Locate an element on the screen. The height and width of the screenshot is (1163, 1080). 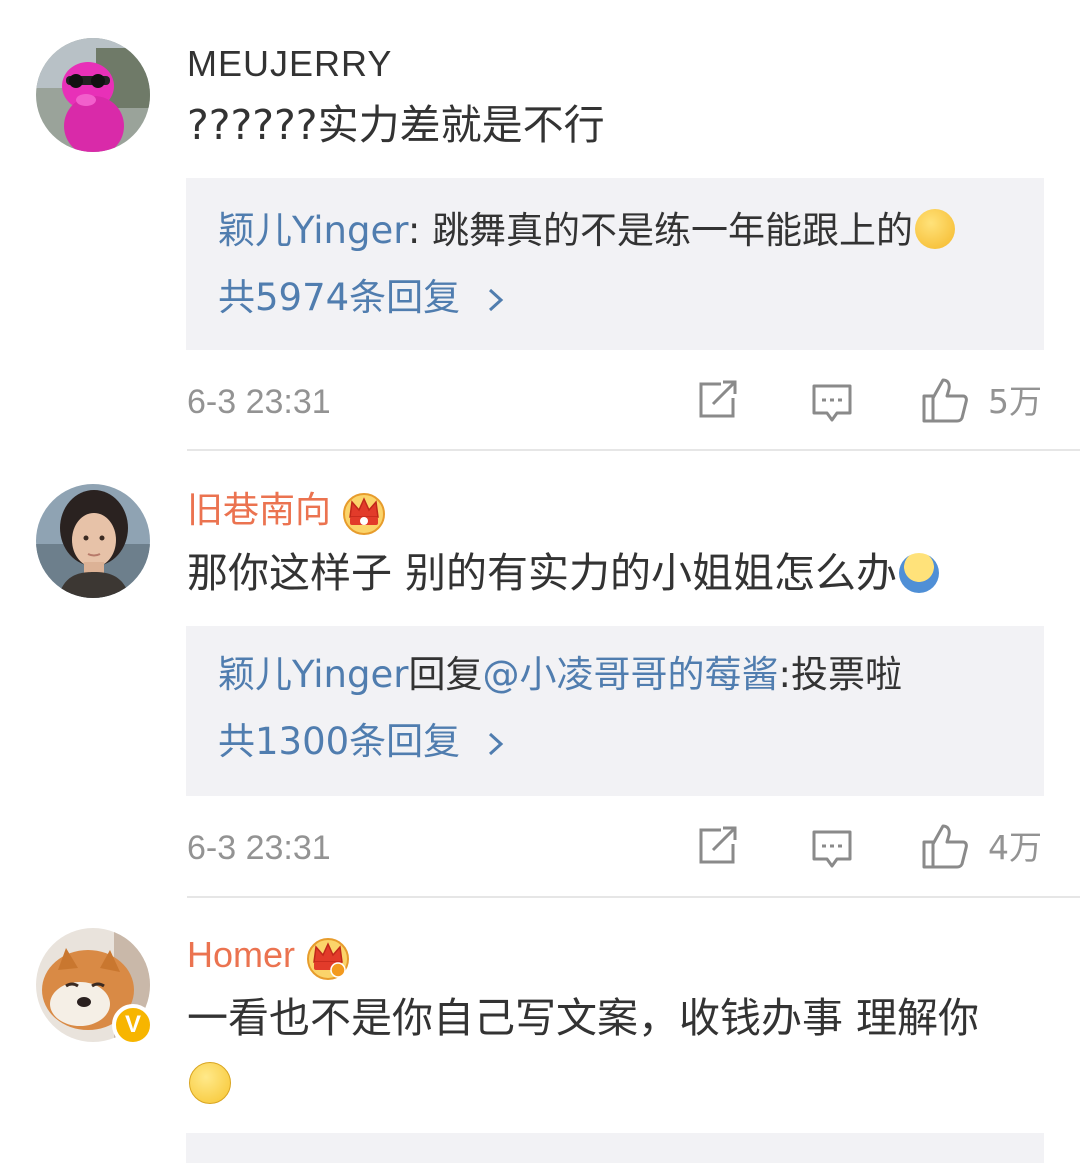
username: 旧巷南向 is located at coordinates (287, 512).